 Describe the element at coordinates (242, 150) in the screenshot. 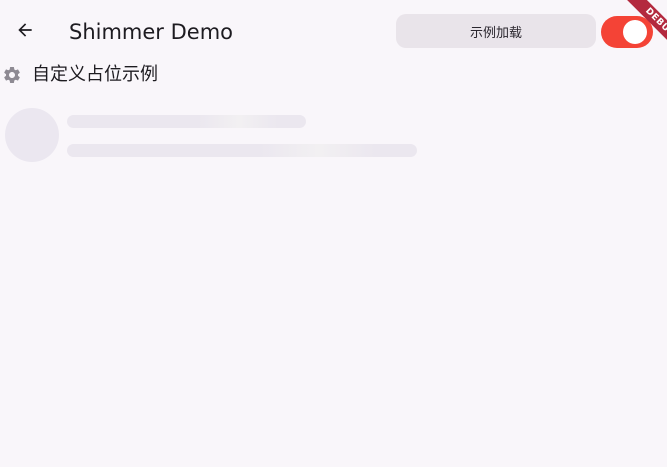

I see `subtitle-line-placeholder` at that location.